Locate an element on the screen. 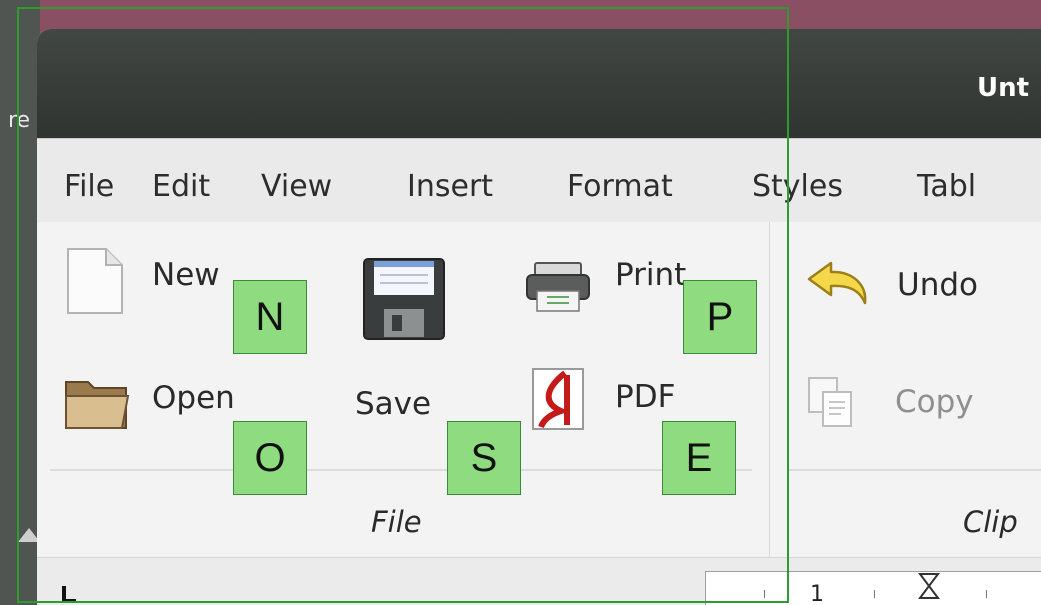 The width and height of the screenshot is (1041, 605). hint-new: N is located at coordinates (270, 317).